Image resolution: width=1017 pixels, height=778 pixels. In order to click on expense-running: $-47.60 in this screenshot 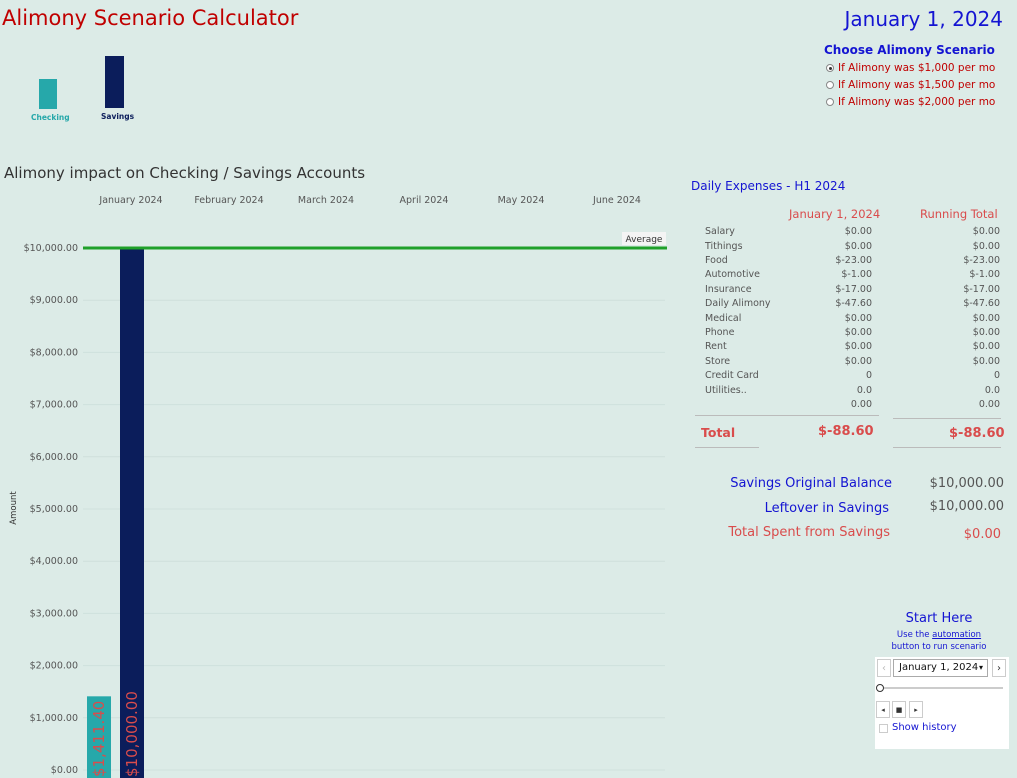, I will do `click(981, 303)`.